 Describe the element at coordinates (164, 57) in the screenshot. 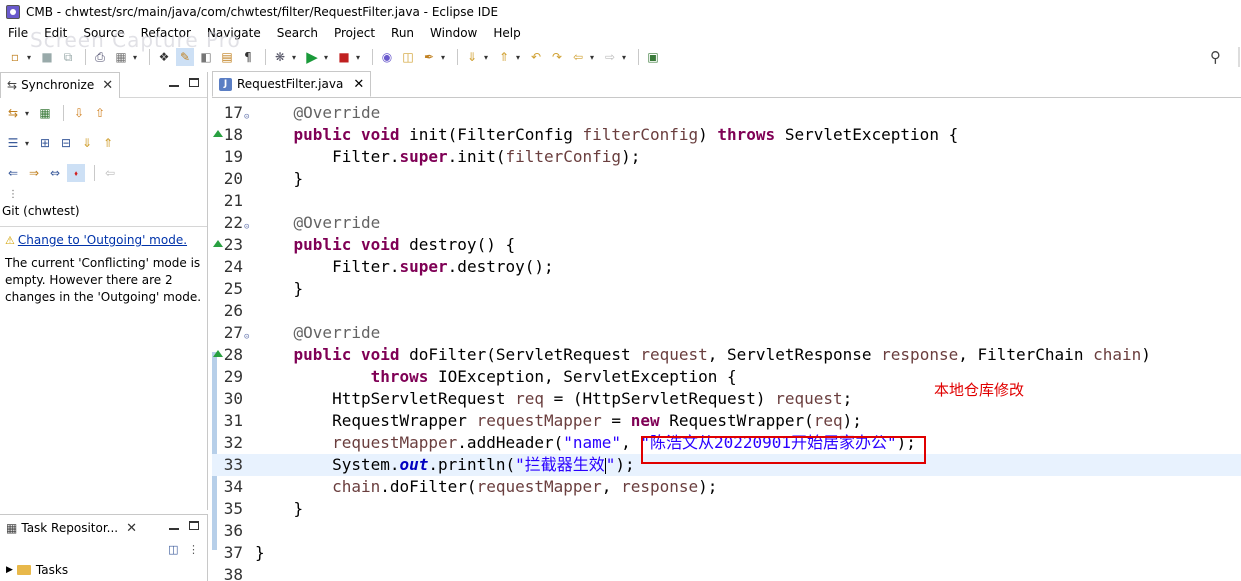

I see `toggle-mark-icon: ❖` at that location.